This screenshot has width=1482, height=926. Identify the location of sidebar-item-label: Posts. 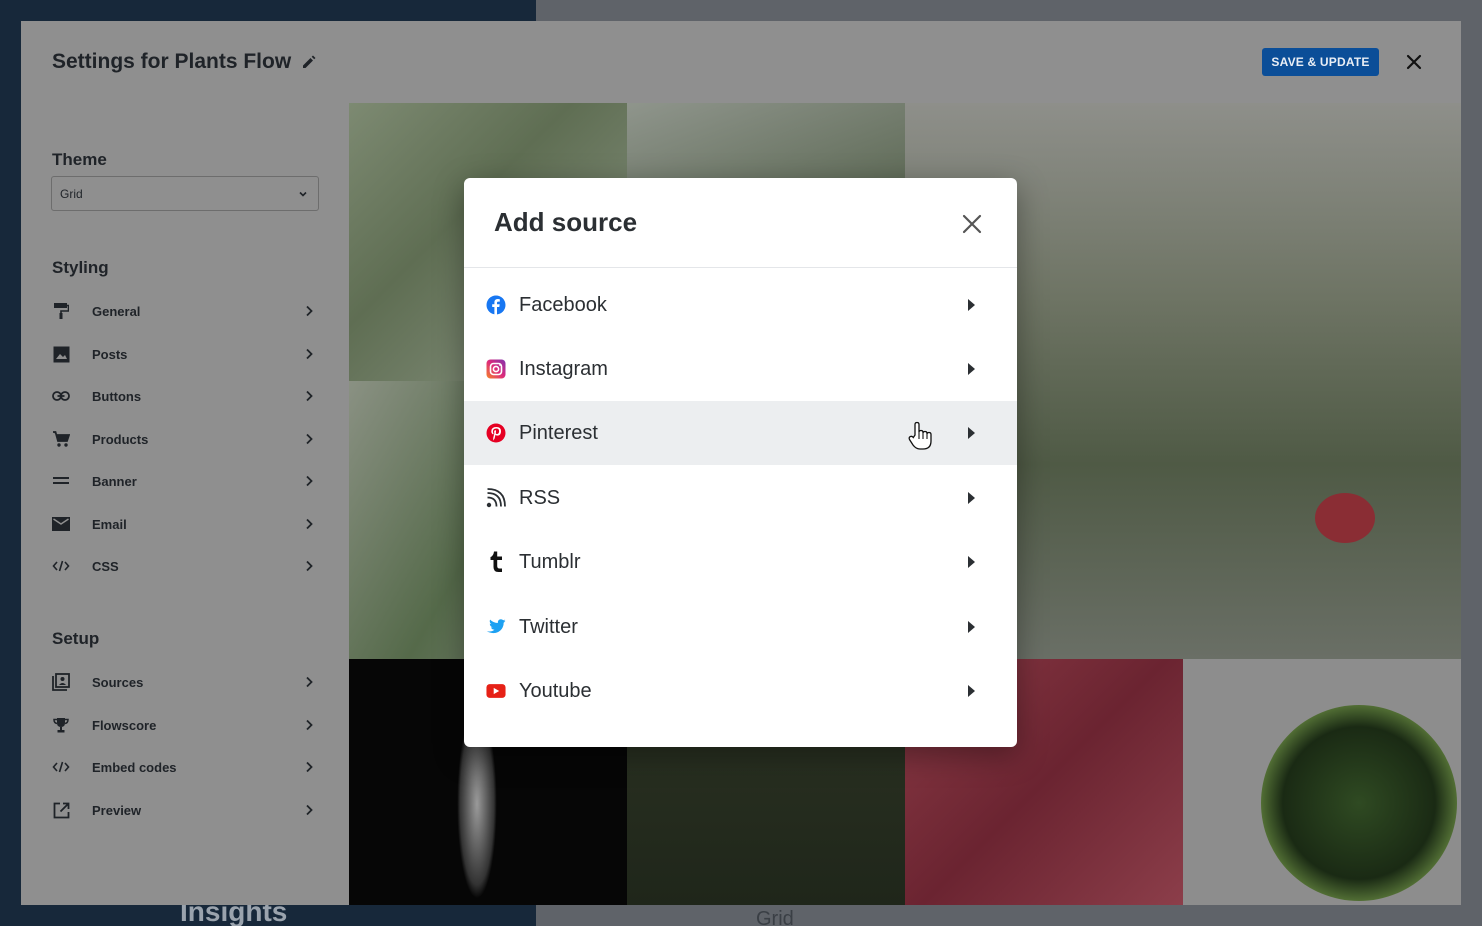
(110, 354).